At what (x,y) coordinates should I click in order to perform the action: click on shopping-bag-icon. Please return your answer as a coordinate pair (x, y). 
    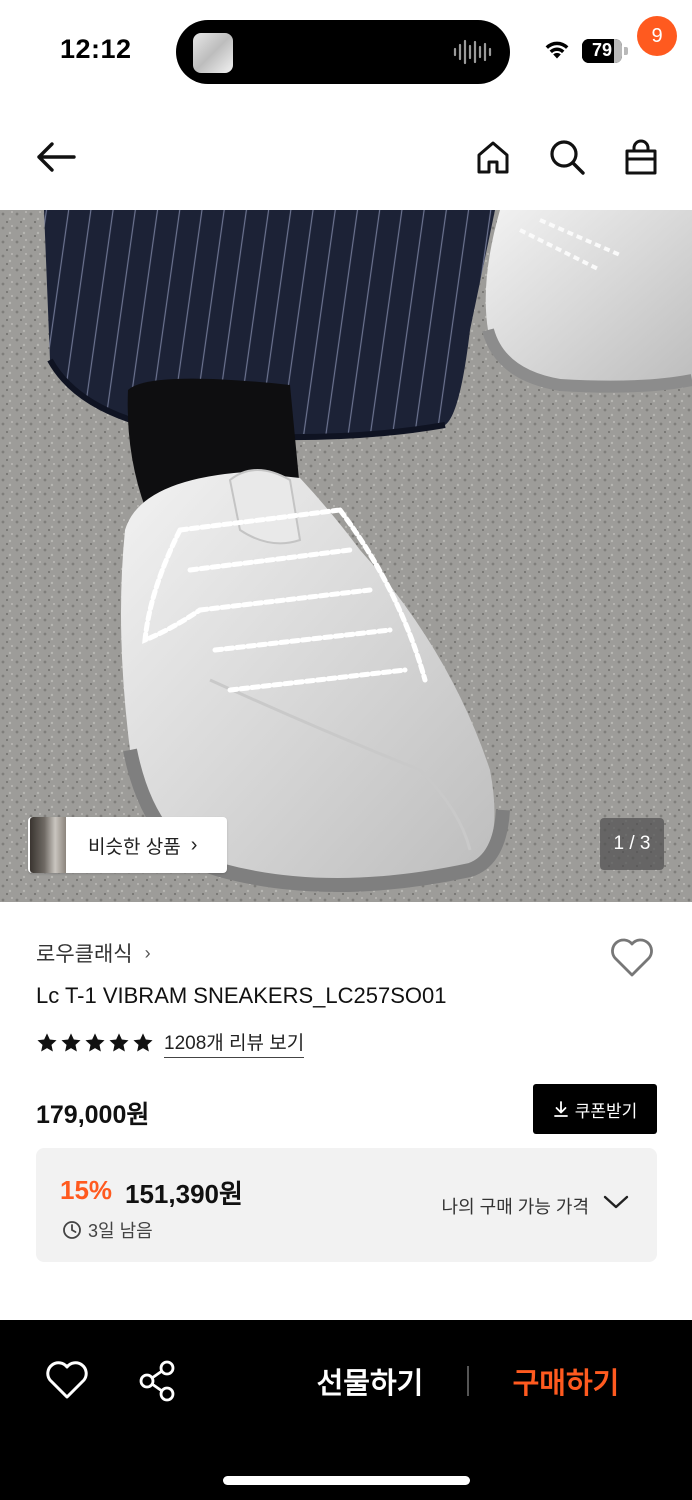
    Looking at the image, I should click on (641, 157).